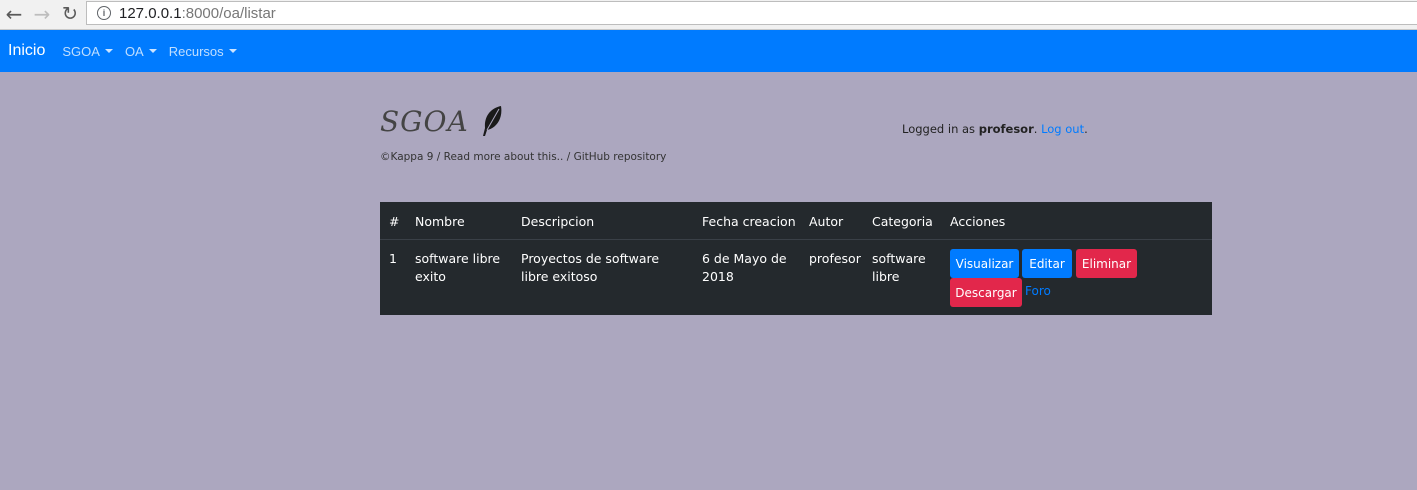 This screenshot has height=490, width=1417. What do you see at coordinates (751, 13) in the screenshot?
I see `address-bar: i 127.0.0.1:8000/oa/listar` at bounding box center [751, 13].